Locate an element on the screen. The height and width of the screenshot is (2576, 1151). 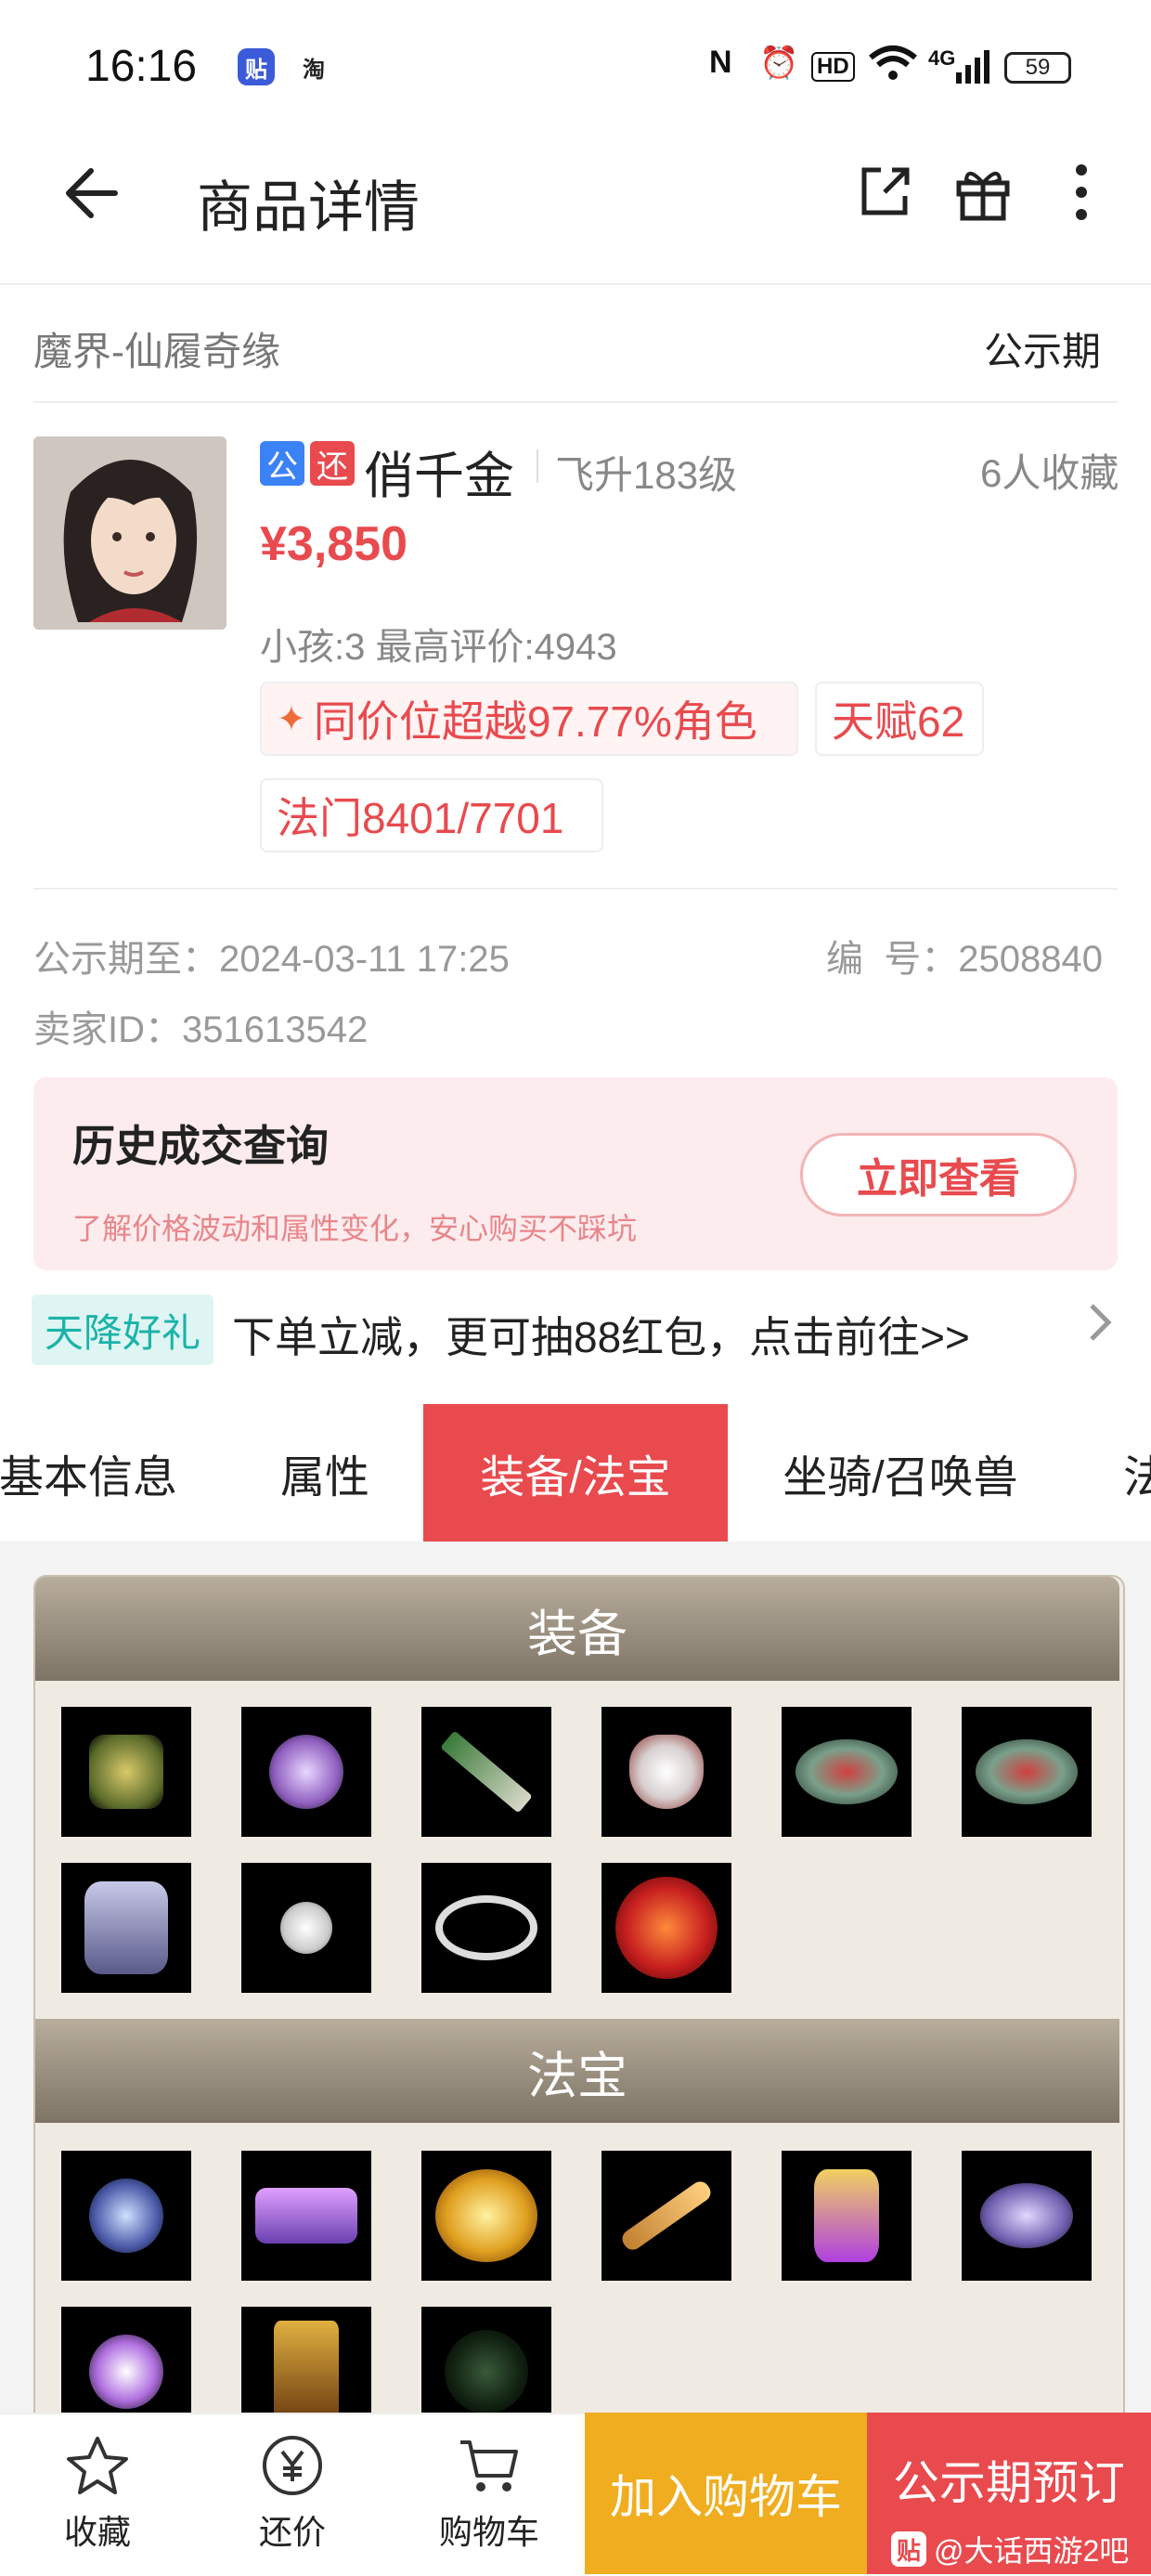
bargain-label: 还价 is located at coordinates (292, 2532).